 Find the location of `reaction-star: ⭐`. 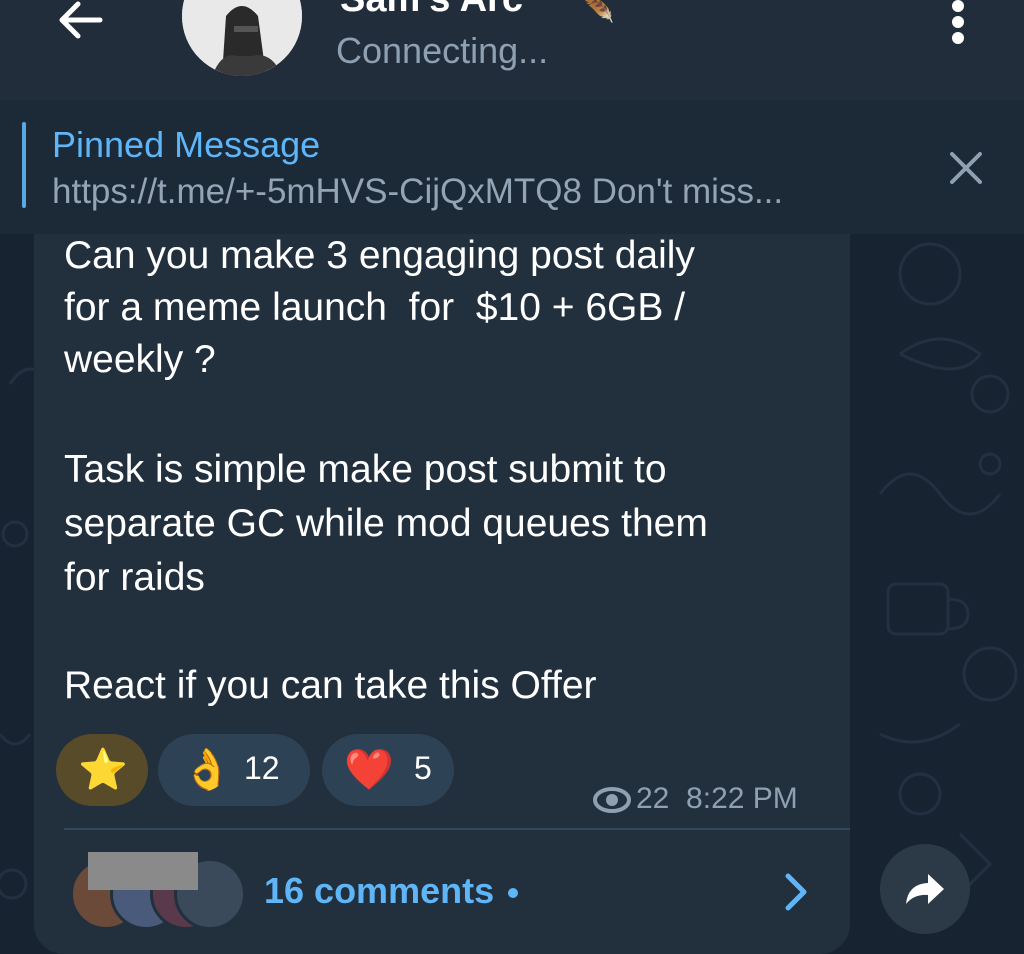

reaction-star: ⭐ is located at coordinates (102, 770).